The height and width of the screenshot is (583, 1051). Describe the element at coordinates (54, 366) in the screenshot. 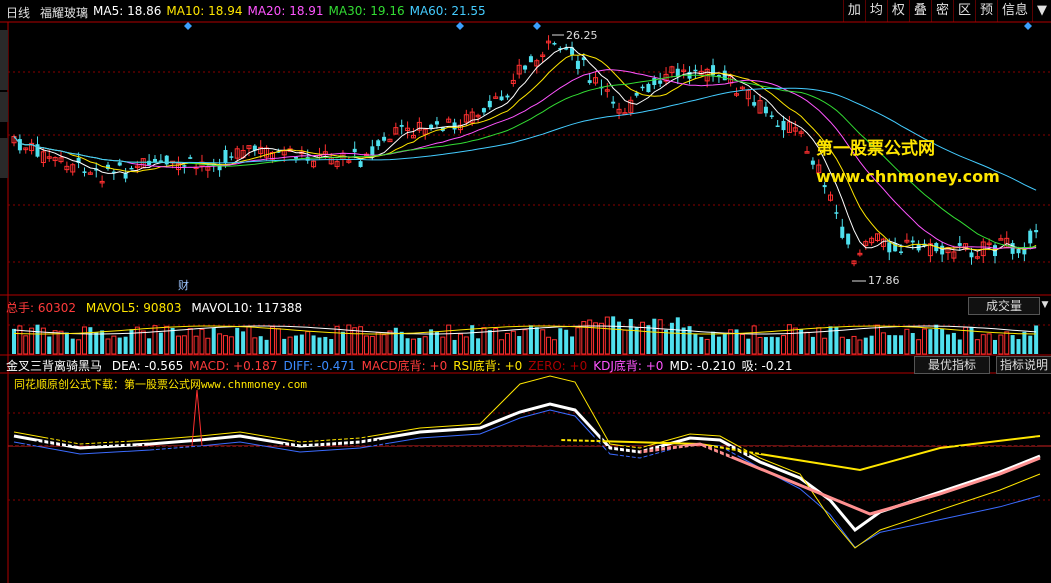

I see `indicator-name: 金叉三背离骑黑马` at that location.